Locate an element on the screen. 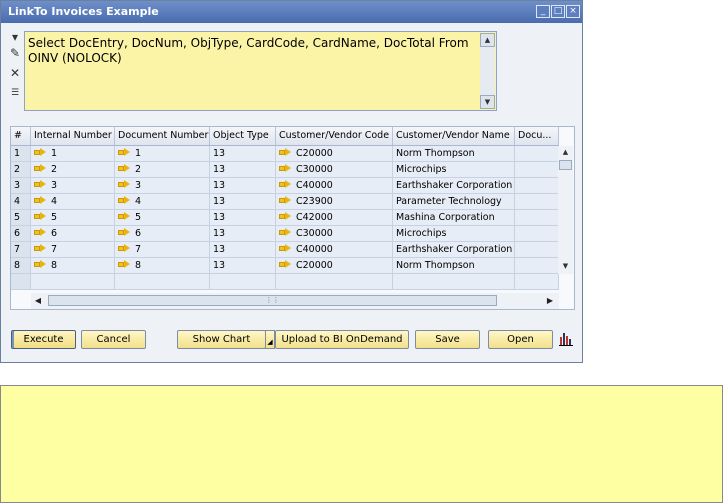 This screenshot has height=504, width=724. title-bar: LinkTo Invoices Example _ □ × is located at coordinates (291, 12).